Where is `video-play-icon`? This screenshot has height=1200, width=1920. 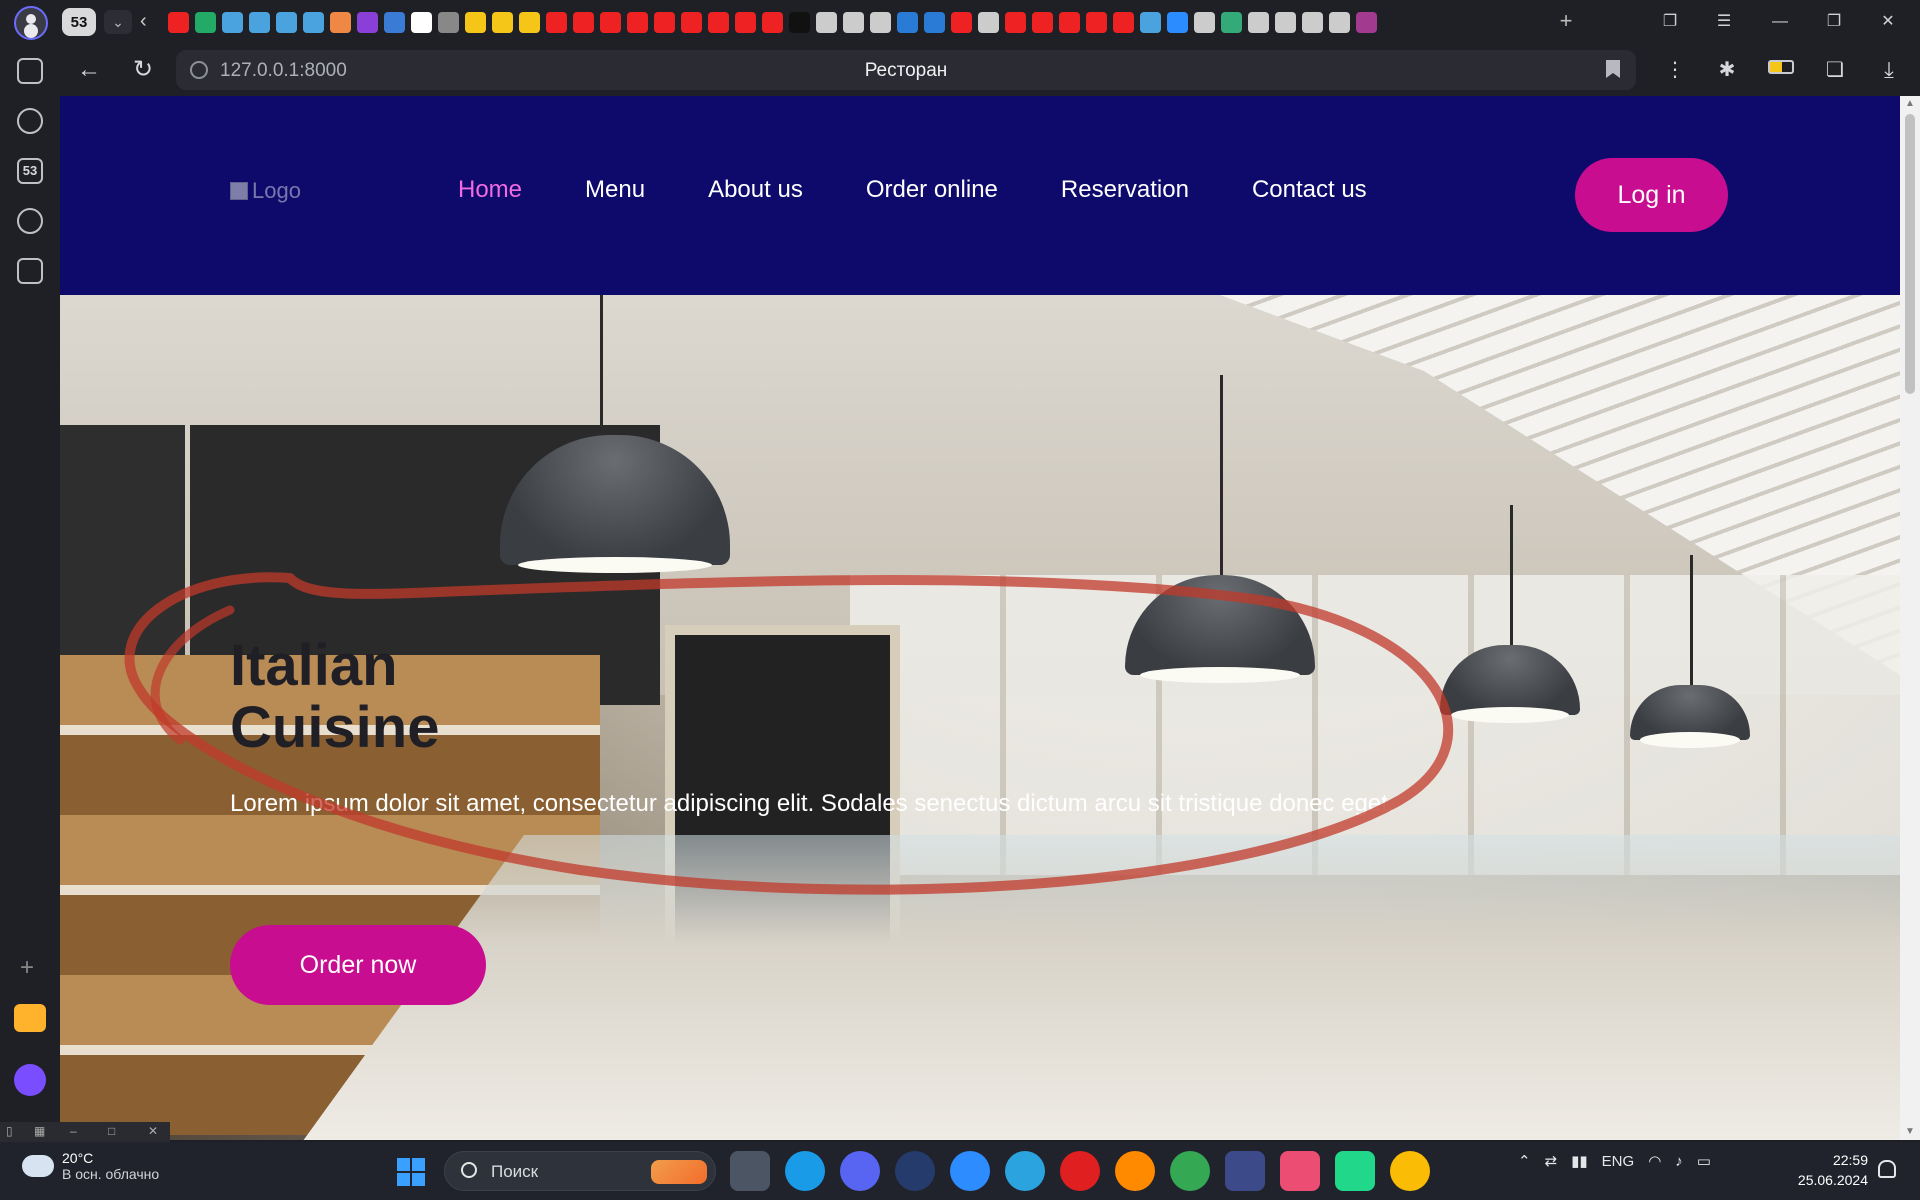 video-play-icon is located at coordinates (30, 221).